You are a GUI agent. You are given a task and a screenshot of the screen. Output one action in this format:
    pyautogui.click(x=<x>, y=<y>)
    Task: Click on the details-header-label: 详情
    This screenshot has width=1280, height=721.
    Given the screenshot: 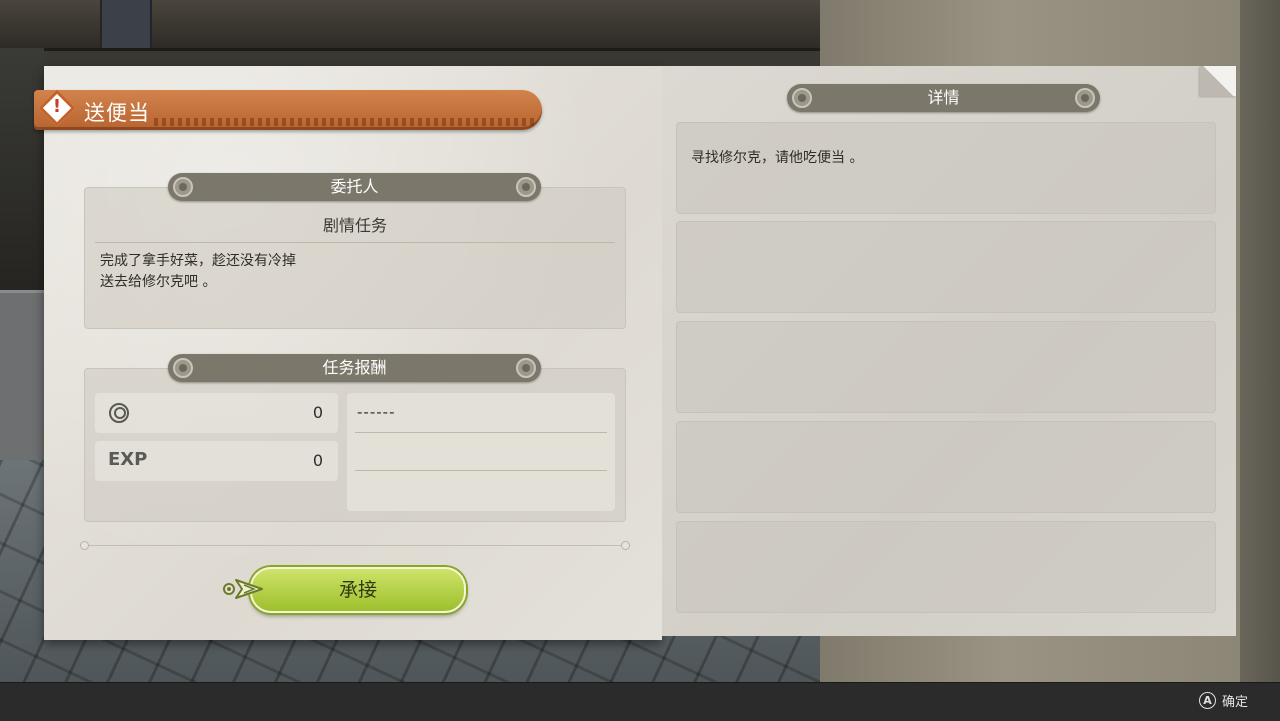 What is the action you would take?
    pyautogui.click(x=943, y=97)
    